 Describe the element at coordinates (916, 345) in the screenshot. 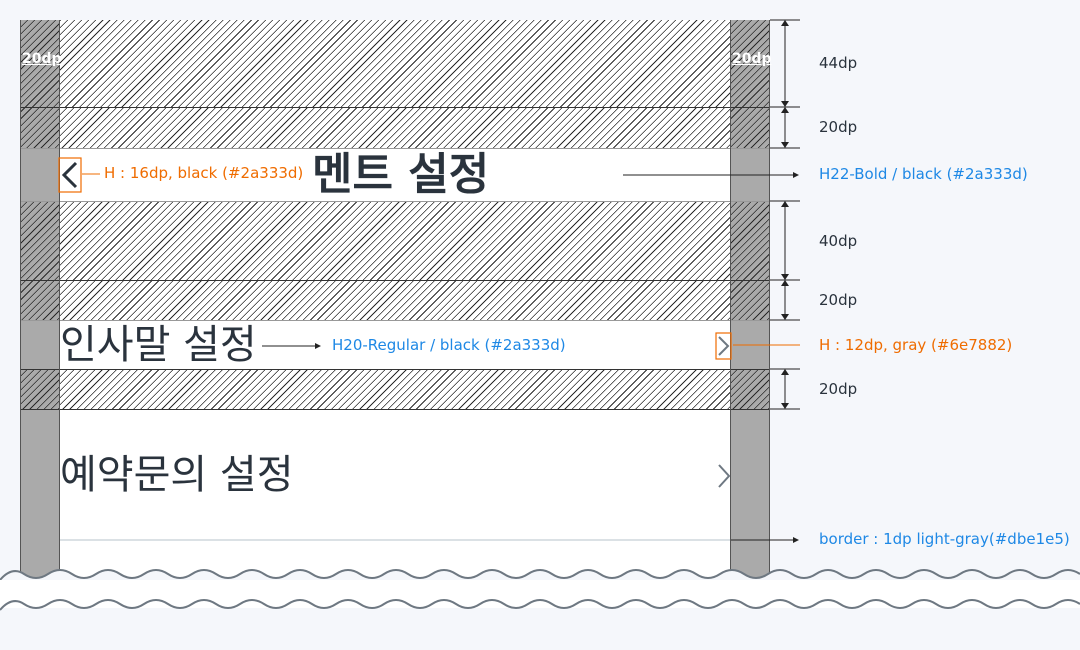

I see `chevron-annotation: H : 12dp, gray (#6e7882)` at that location.